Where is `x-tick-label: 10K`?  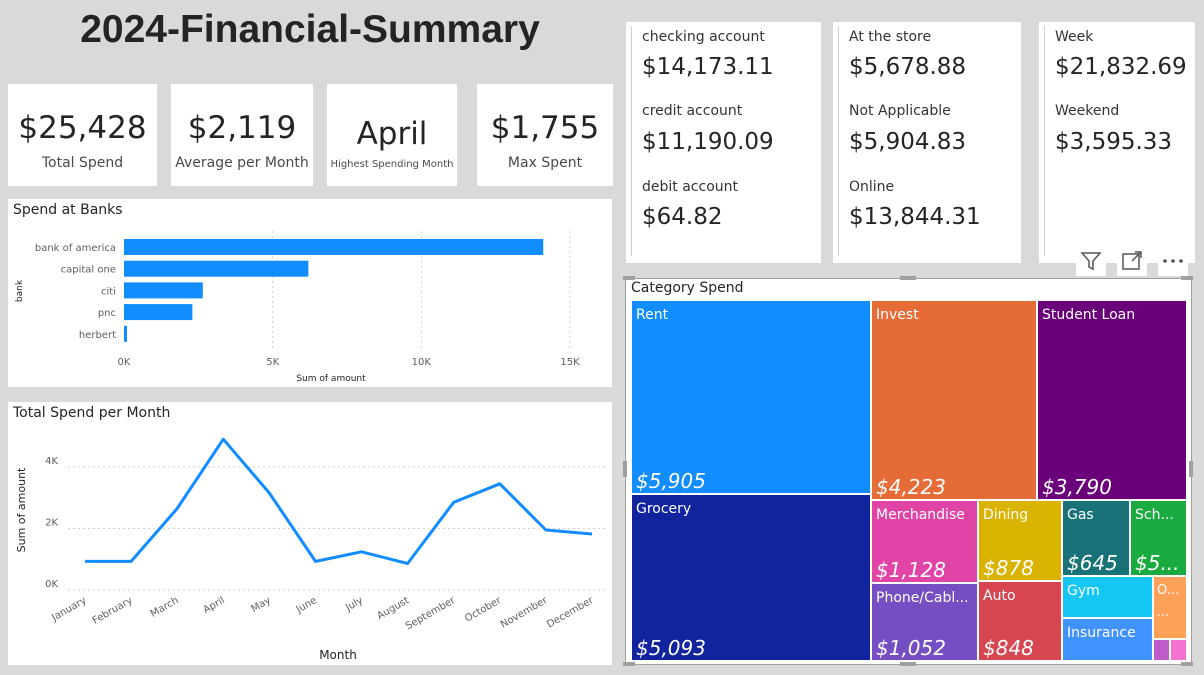
x-tick-label: 10K is located at coordinates (422, 362).